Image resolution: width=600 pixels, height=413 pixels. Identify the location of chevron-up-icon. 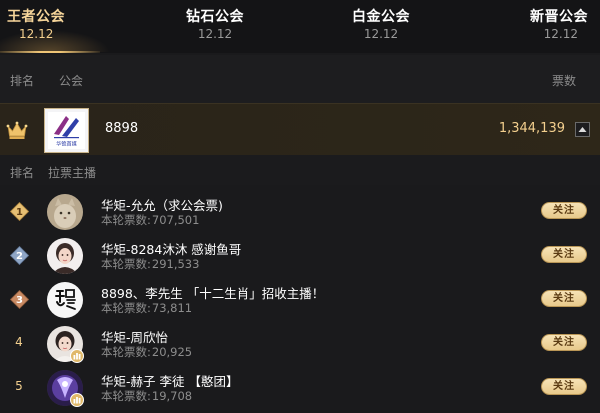
(582, 129).